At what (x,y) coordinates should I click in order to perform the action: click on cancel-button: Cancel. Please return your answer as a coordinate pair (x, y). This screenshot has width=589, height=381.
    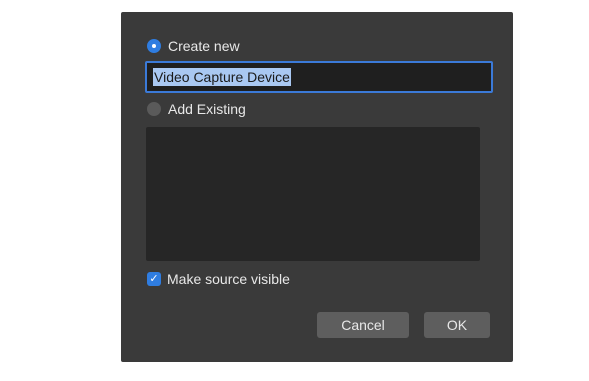
    Looking at the image, I should click on (363, 325).